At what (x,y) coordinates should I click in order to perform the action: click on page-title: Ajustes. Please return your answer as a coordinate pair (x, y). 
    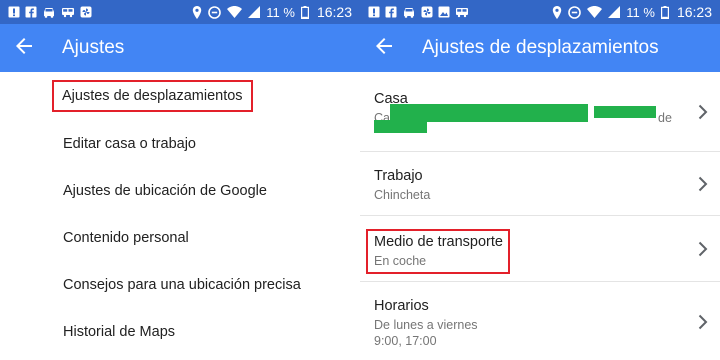
    Looking at the image, I should click on (93, 47).